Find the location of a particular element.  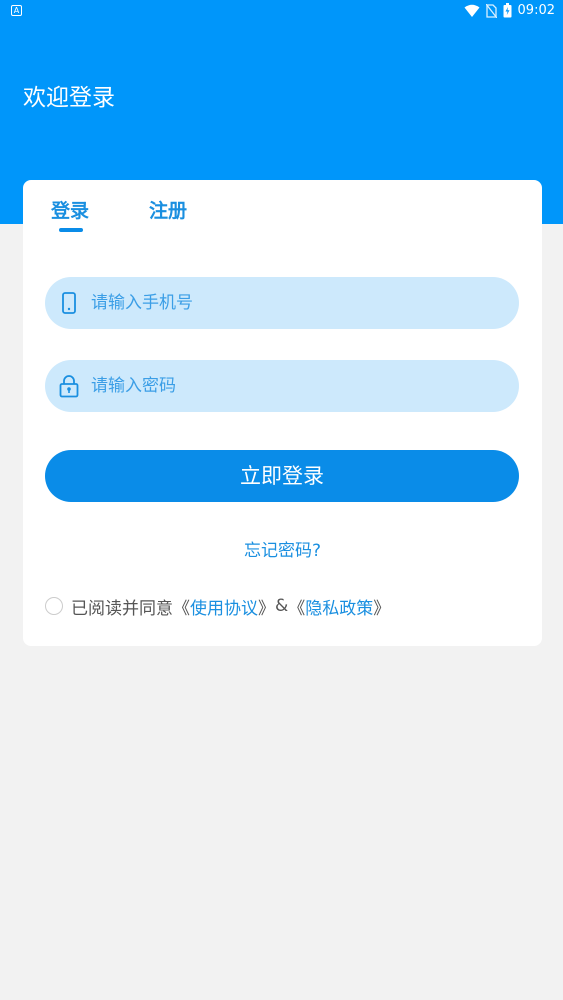

agreement-row: 已阅读并同意 《 使用协议 》 & 《 隐私政策 》 is located at coordinates (218, 606).